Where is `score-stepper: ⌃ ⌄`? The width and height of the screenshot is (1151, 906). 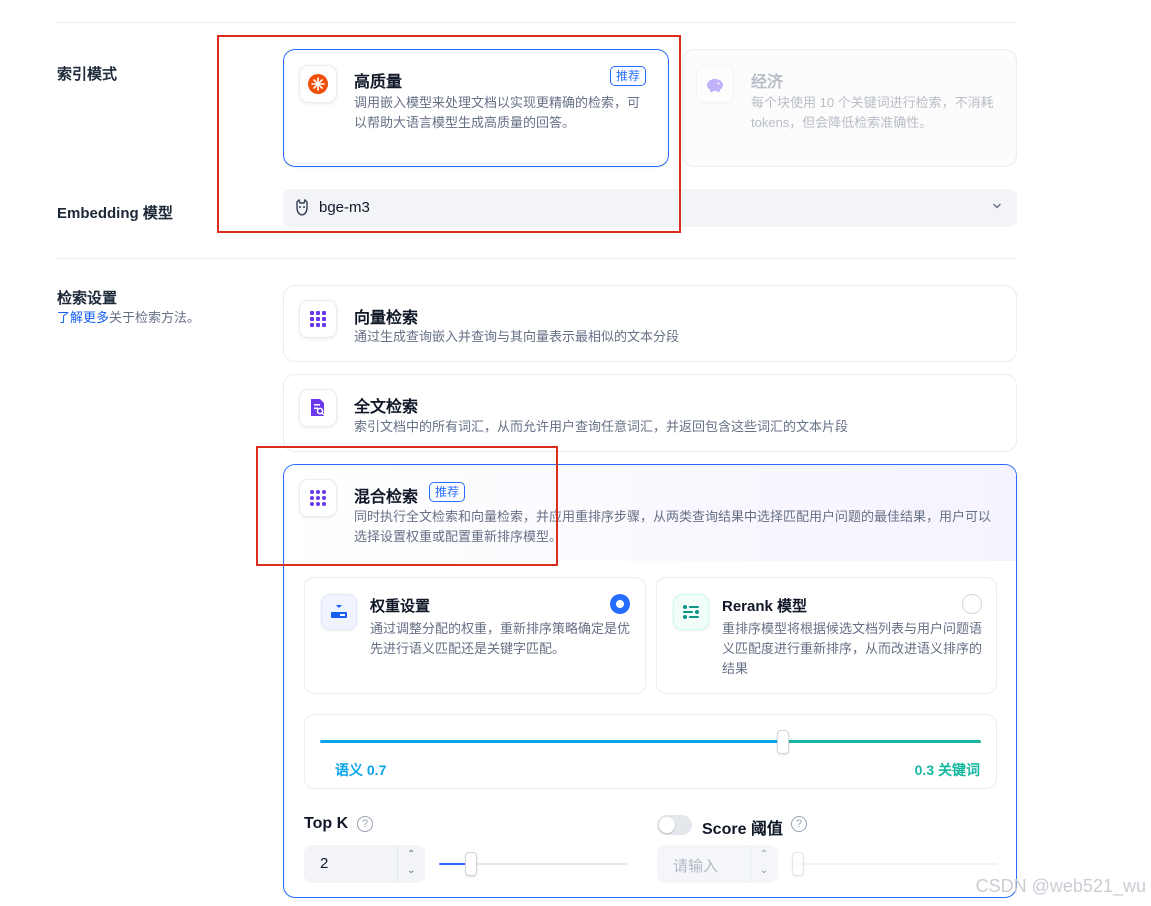 score-stepper: ⌃ ⌄ is located at coordinates (764, 864).